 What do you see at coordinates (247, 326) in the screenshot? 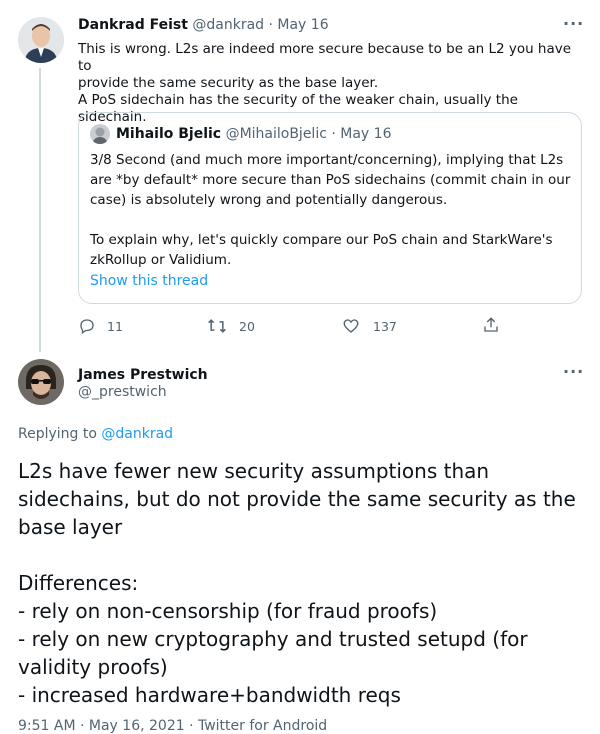
I see `retweet-count: 20` at bounding box center [247, 326].